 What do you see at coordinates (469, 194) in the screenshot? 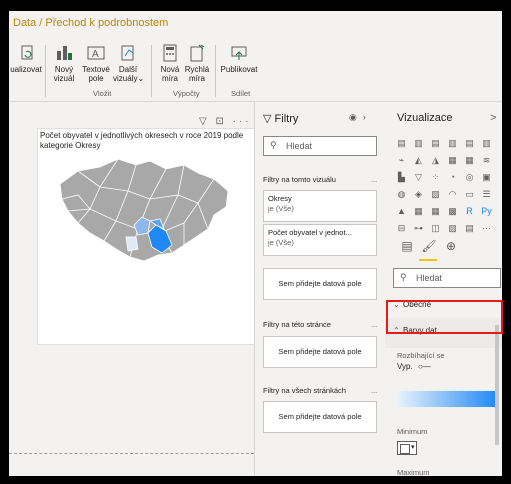
I see `card-icon: ▭` at bounding box center [469, 194].